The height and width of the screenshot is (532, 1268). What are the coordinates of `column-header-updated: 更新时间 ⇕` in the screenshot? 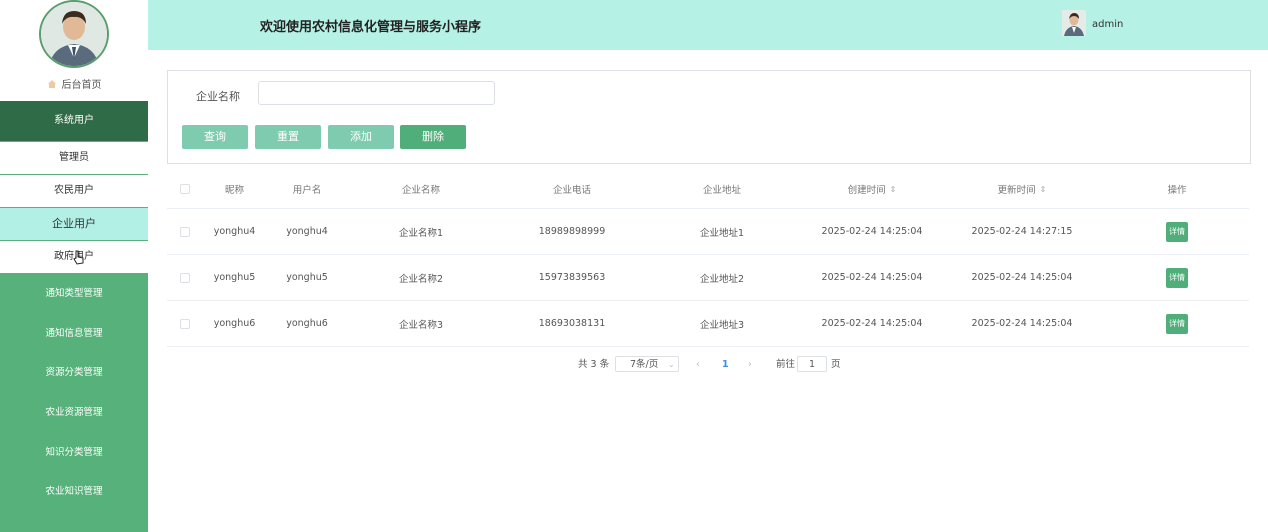 It's located at (1022, 189).